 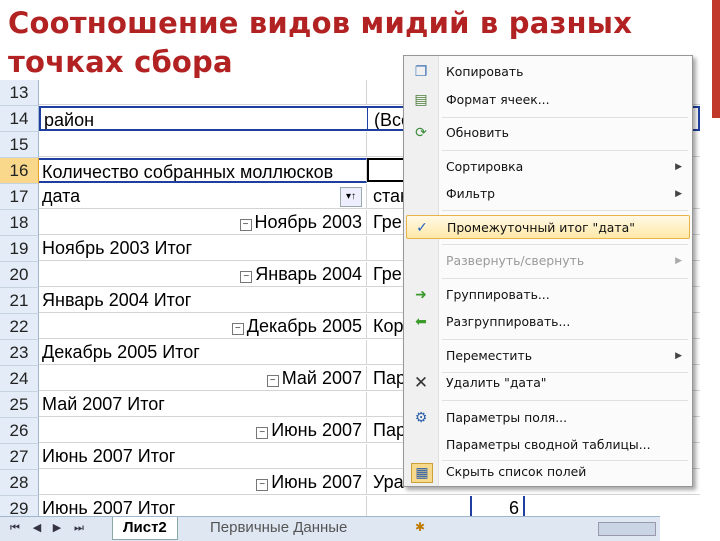 I want to click on row-header: 13, so click(x=19, y=93).